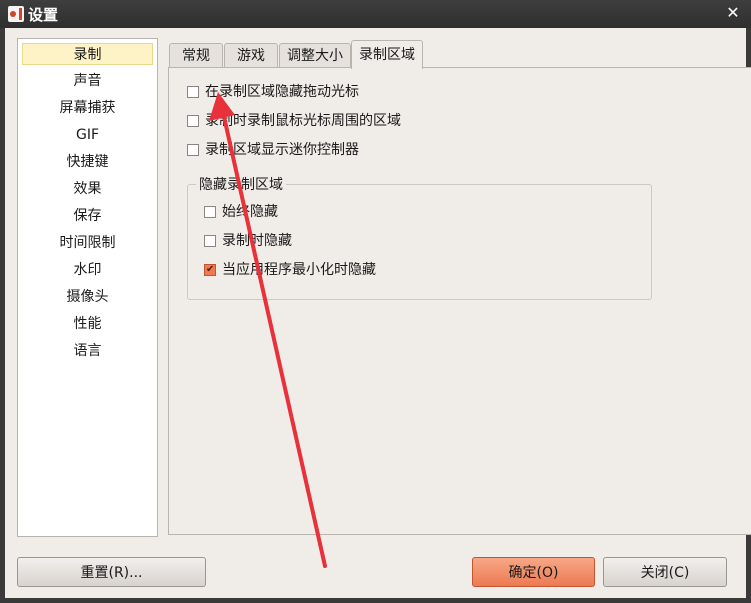  What do you see at coordinates (533, 572) in the screenshot?
I see `ok-button: 确定(O)` at bounding box center [533, 572].